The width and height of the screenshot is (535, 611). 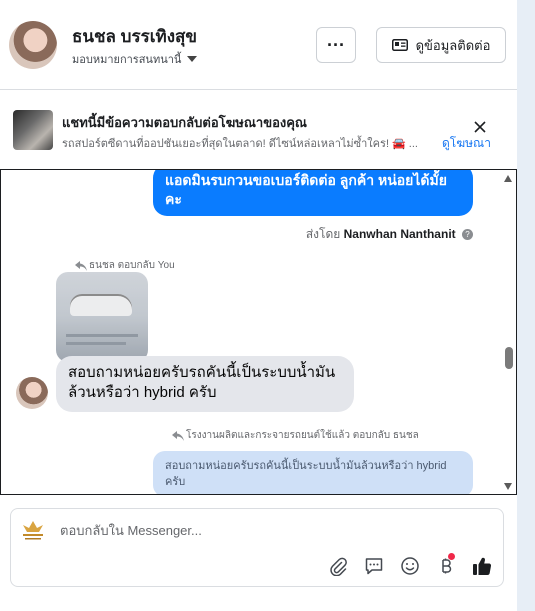 What do you see at coordinates (134, 36) in the screenshot?
I see `contact-name: ธนชล บรรเทิงสุข` at bounding box center [134, 36].